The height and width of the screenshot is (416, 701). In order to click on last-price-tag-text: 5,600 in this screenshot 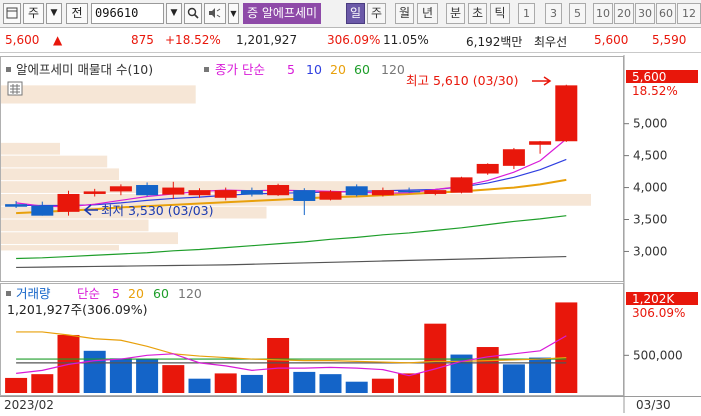, I will do `click(649, 77)`.